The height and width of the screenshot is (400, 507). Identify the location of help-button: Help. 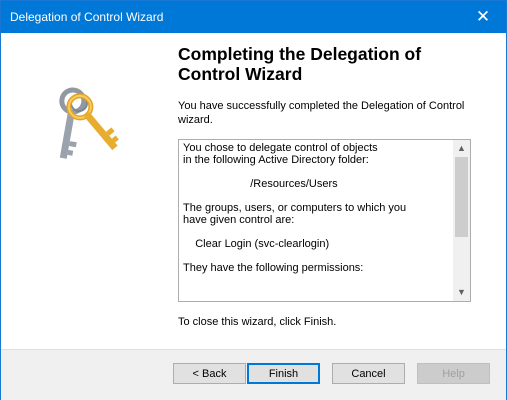
(453, 373).